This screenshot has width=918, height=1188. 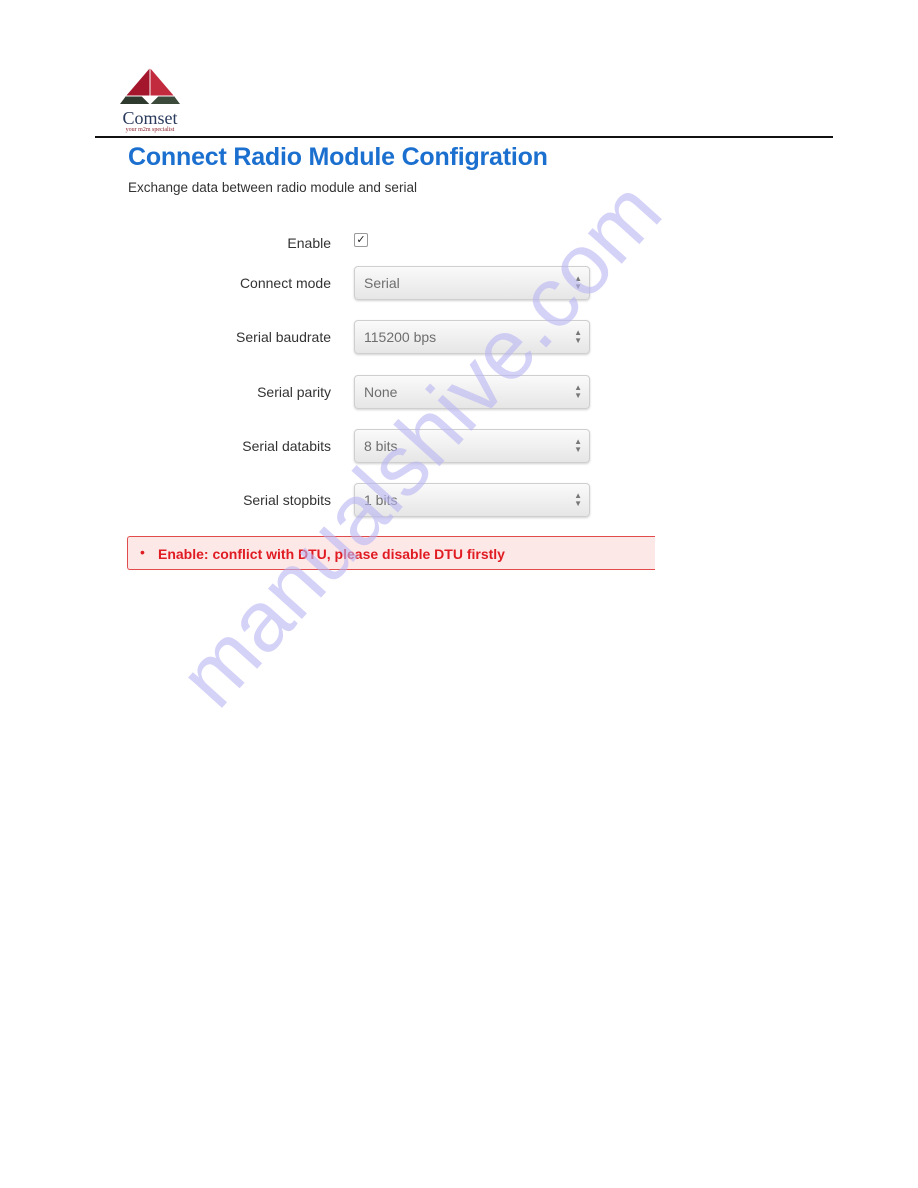 I want to click on field-serial-databits: Serial databits 8 bits ▲ ▼, so click(x=387, y=446).